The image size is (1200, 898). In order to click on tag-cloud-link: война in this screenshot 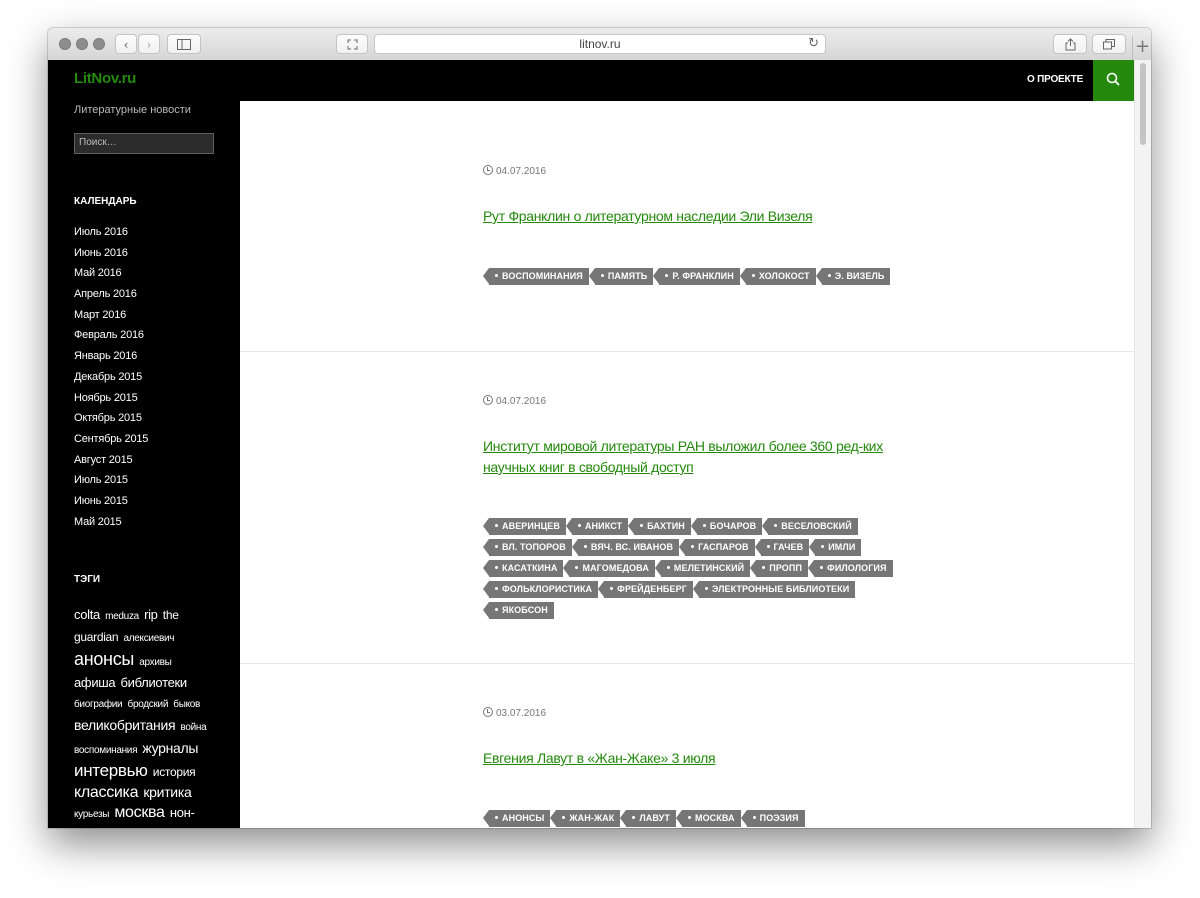, I will do `click(193, 727)`.